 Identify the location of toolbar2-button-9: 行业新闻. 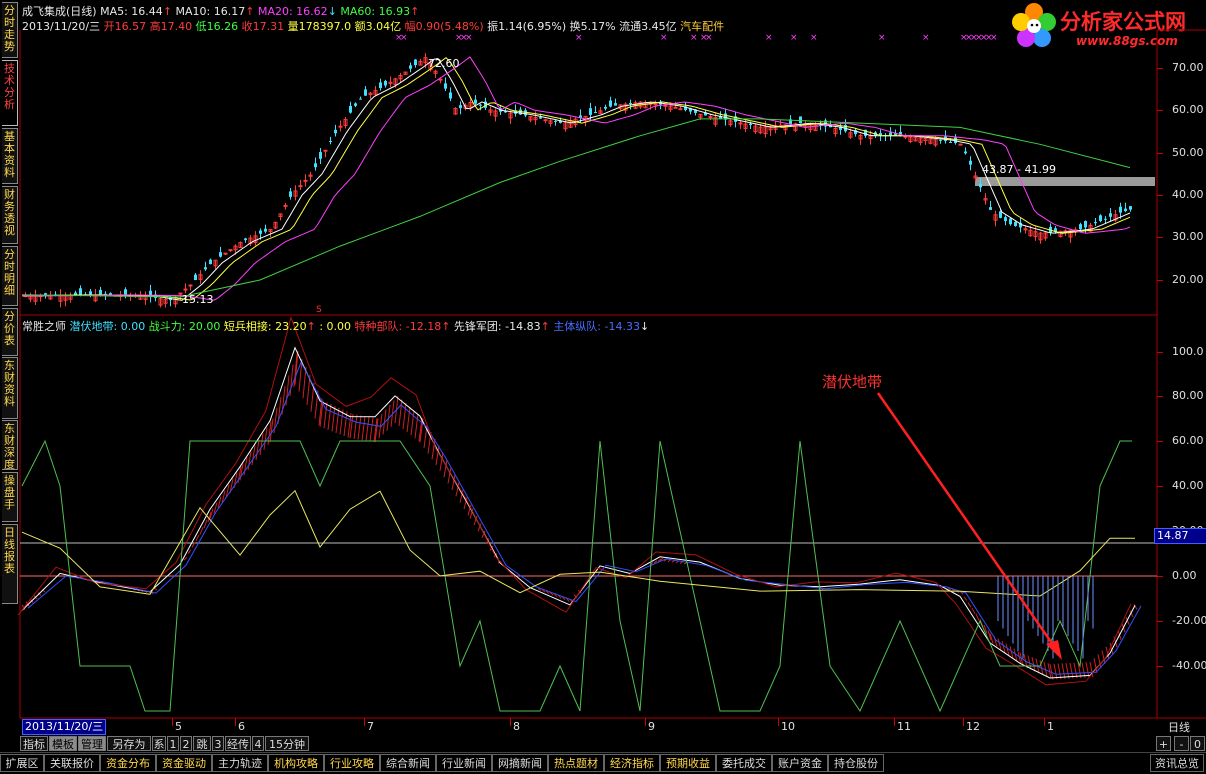
(464, 763).